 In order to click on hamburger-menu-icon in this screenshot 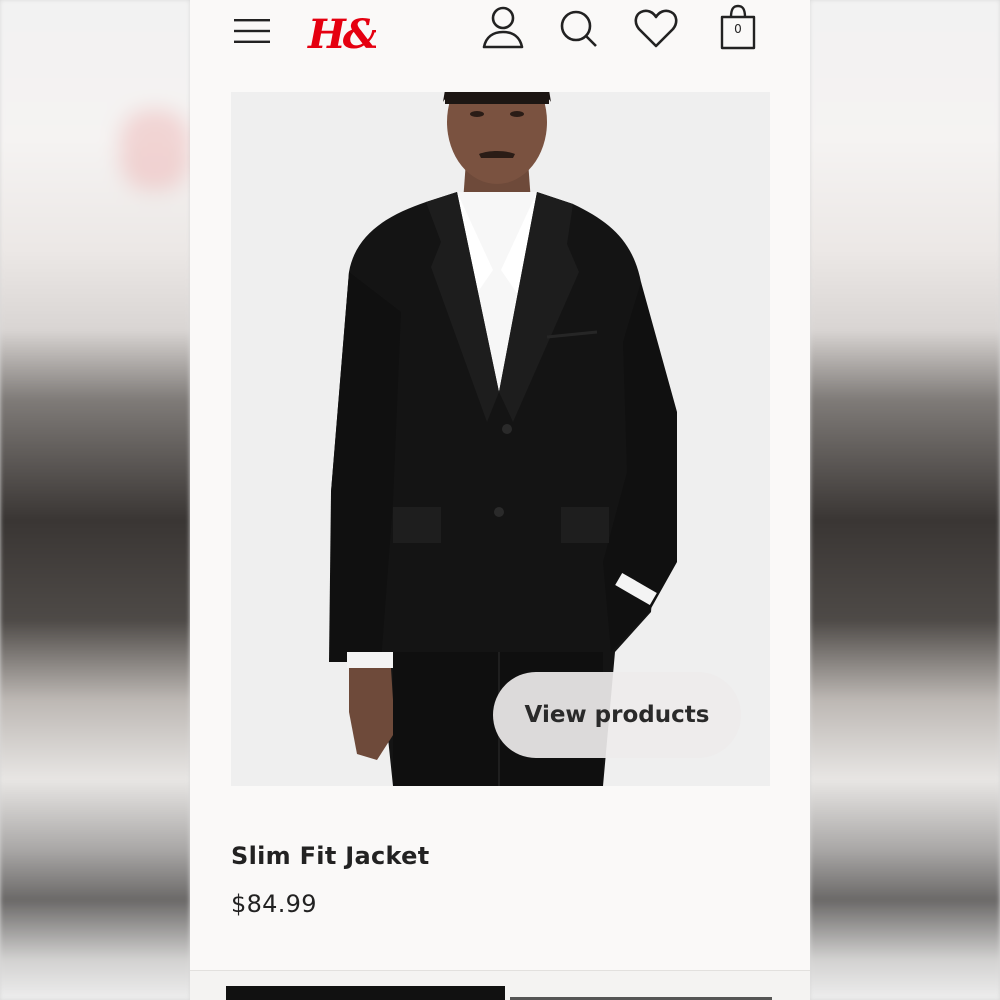, I will do `click(252, 31)`.